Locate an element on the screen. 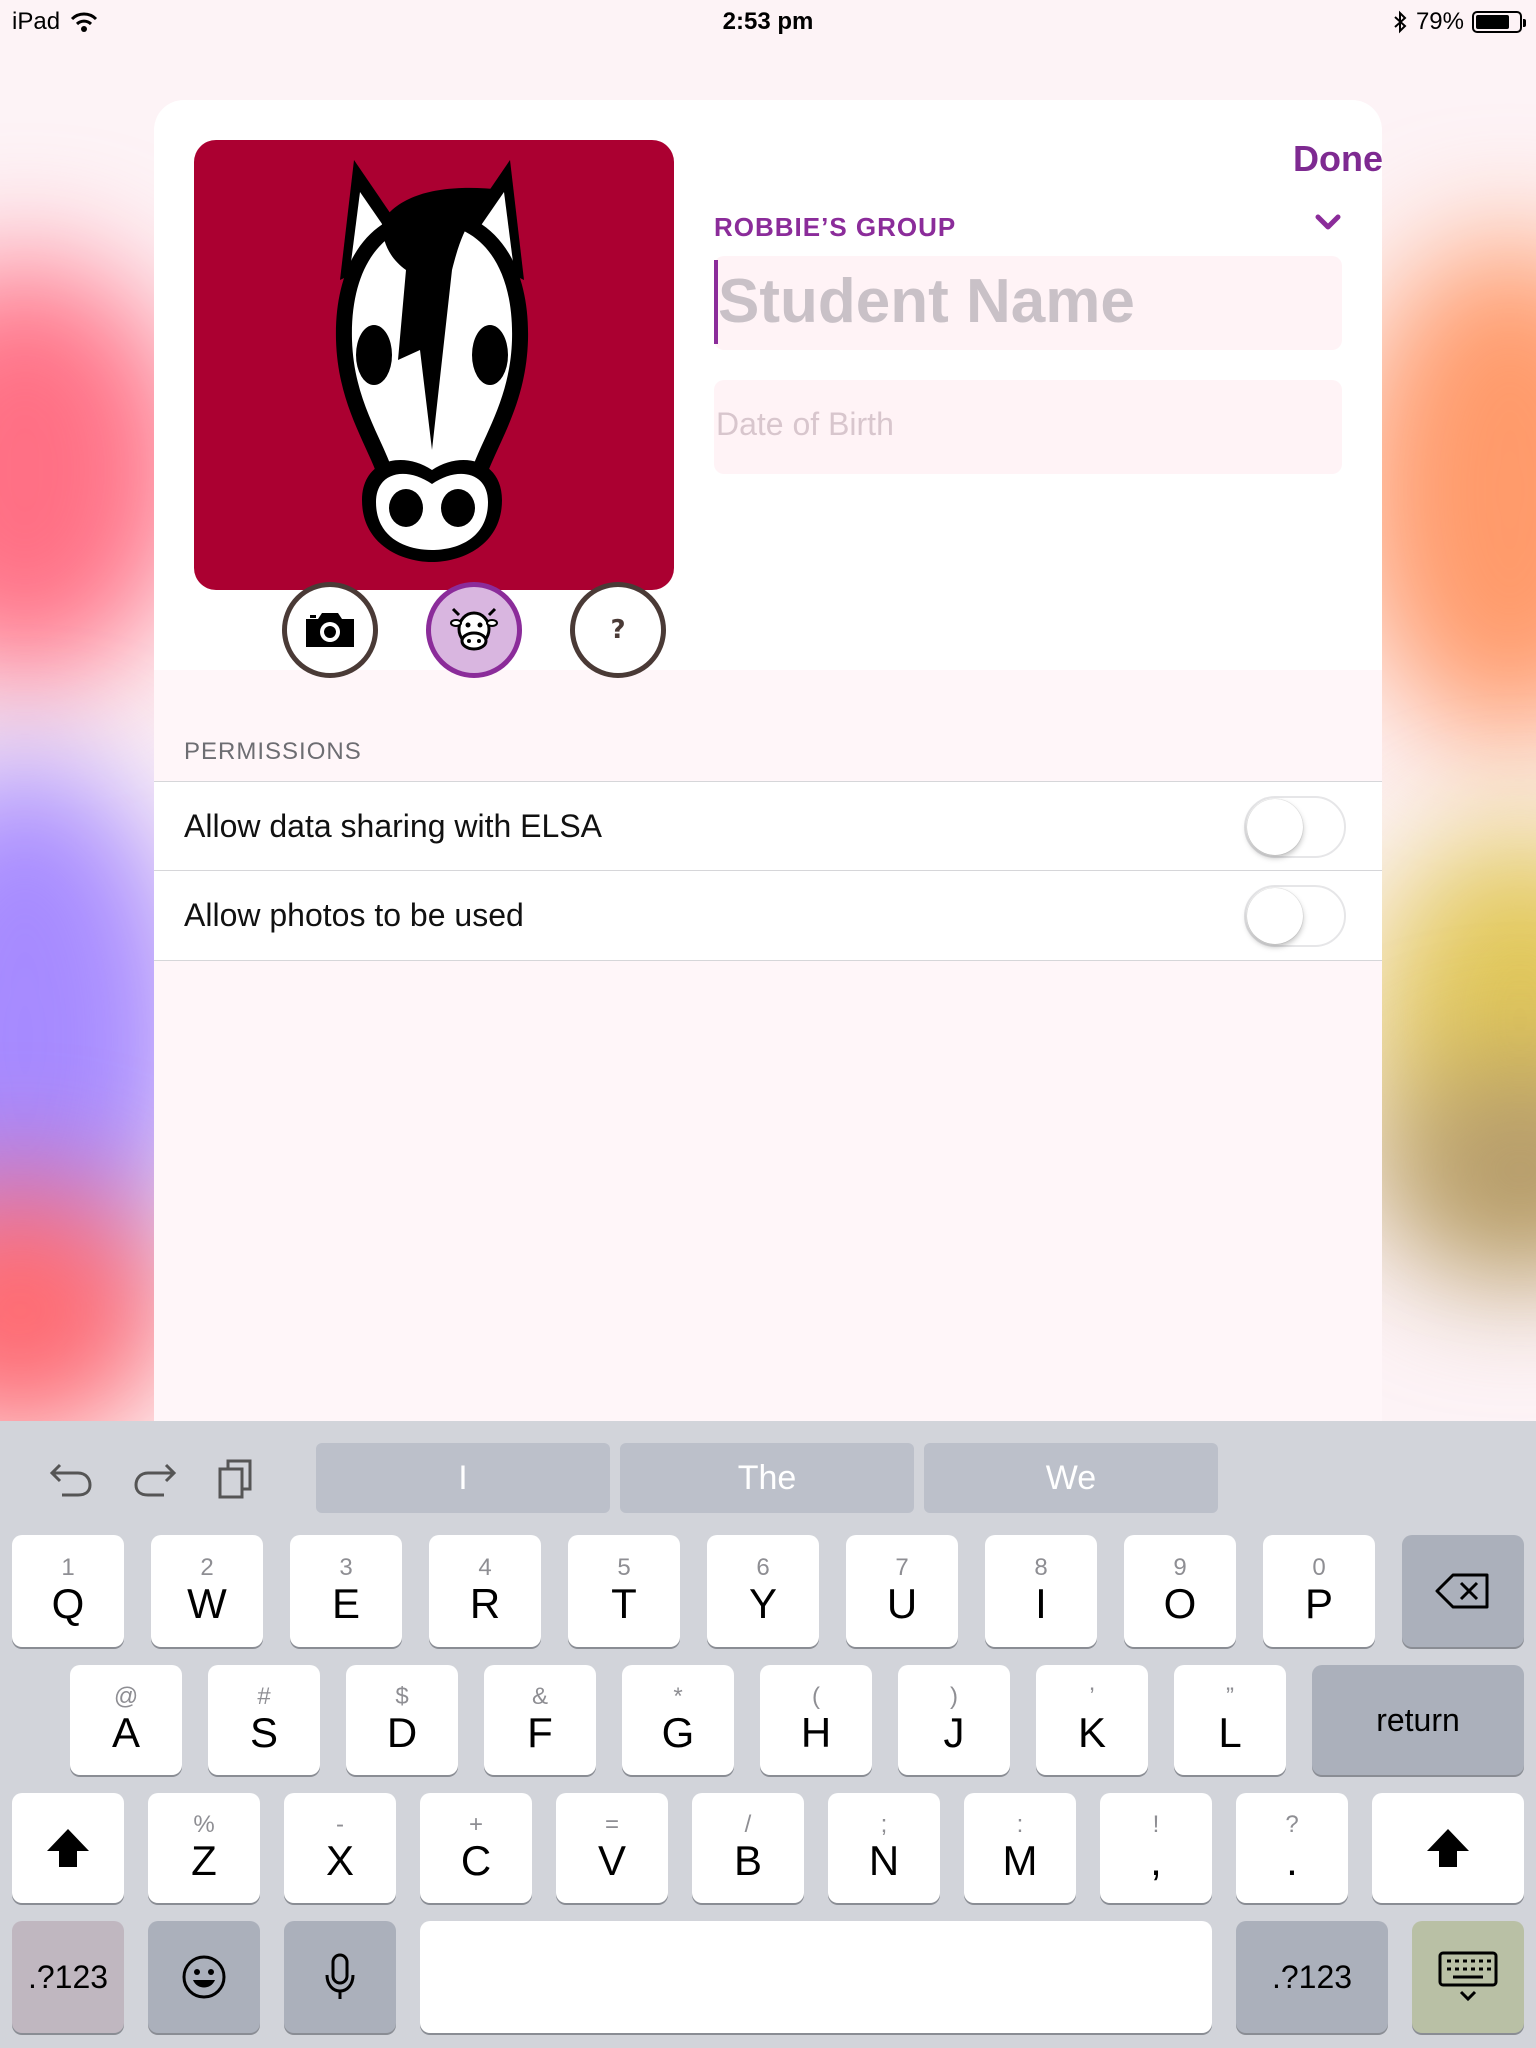 The height and width of the screenshot is (2048, 1536). photos-toggle is located at coordinates (1295, 916).